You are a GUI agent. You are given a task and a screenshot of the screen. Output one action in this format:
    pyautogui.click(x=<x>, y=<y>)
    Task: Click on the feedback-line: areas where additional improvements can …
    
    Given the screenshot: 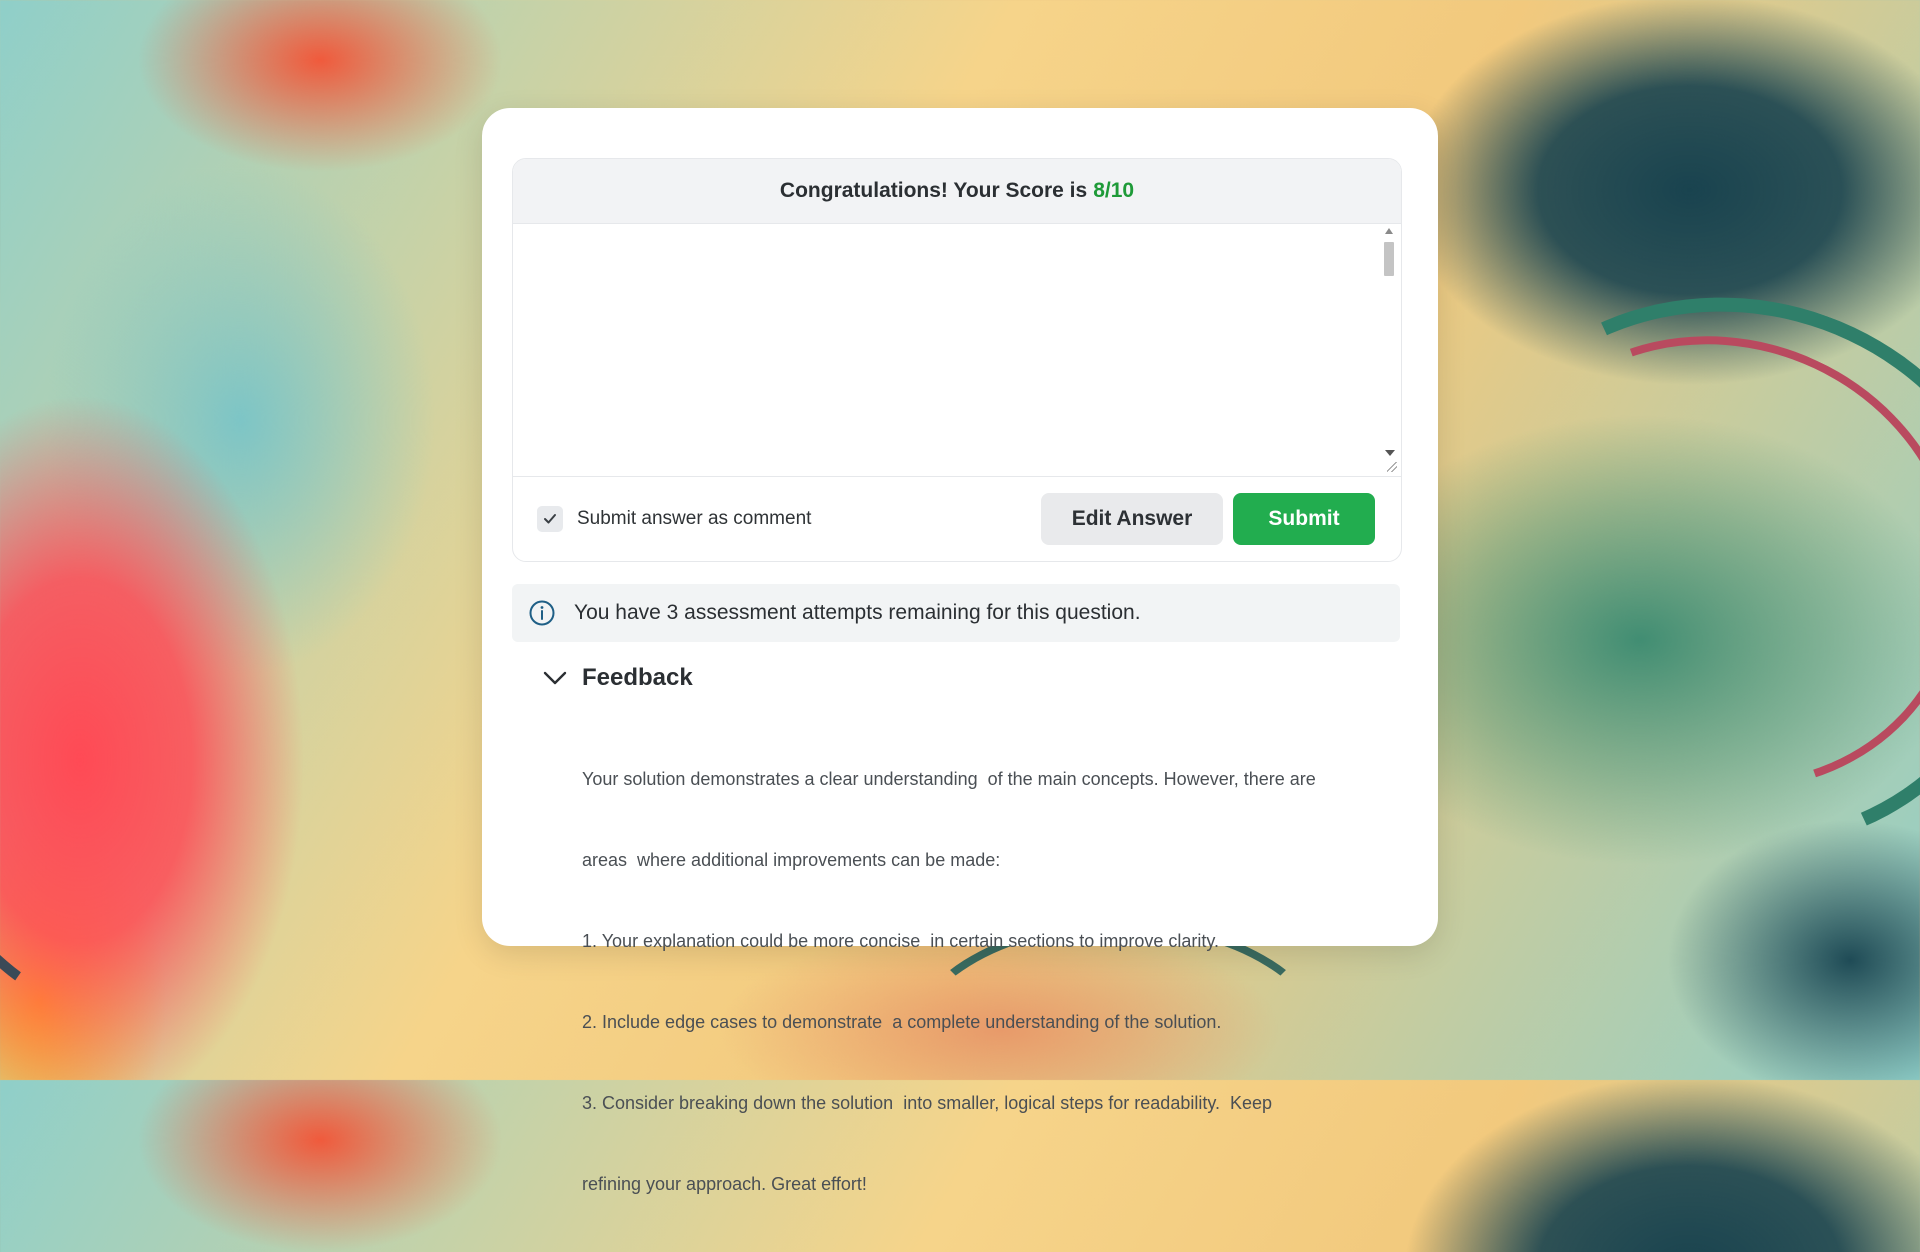 What is the action you would take?
    pyautogui.click(x=791, y=860)
    